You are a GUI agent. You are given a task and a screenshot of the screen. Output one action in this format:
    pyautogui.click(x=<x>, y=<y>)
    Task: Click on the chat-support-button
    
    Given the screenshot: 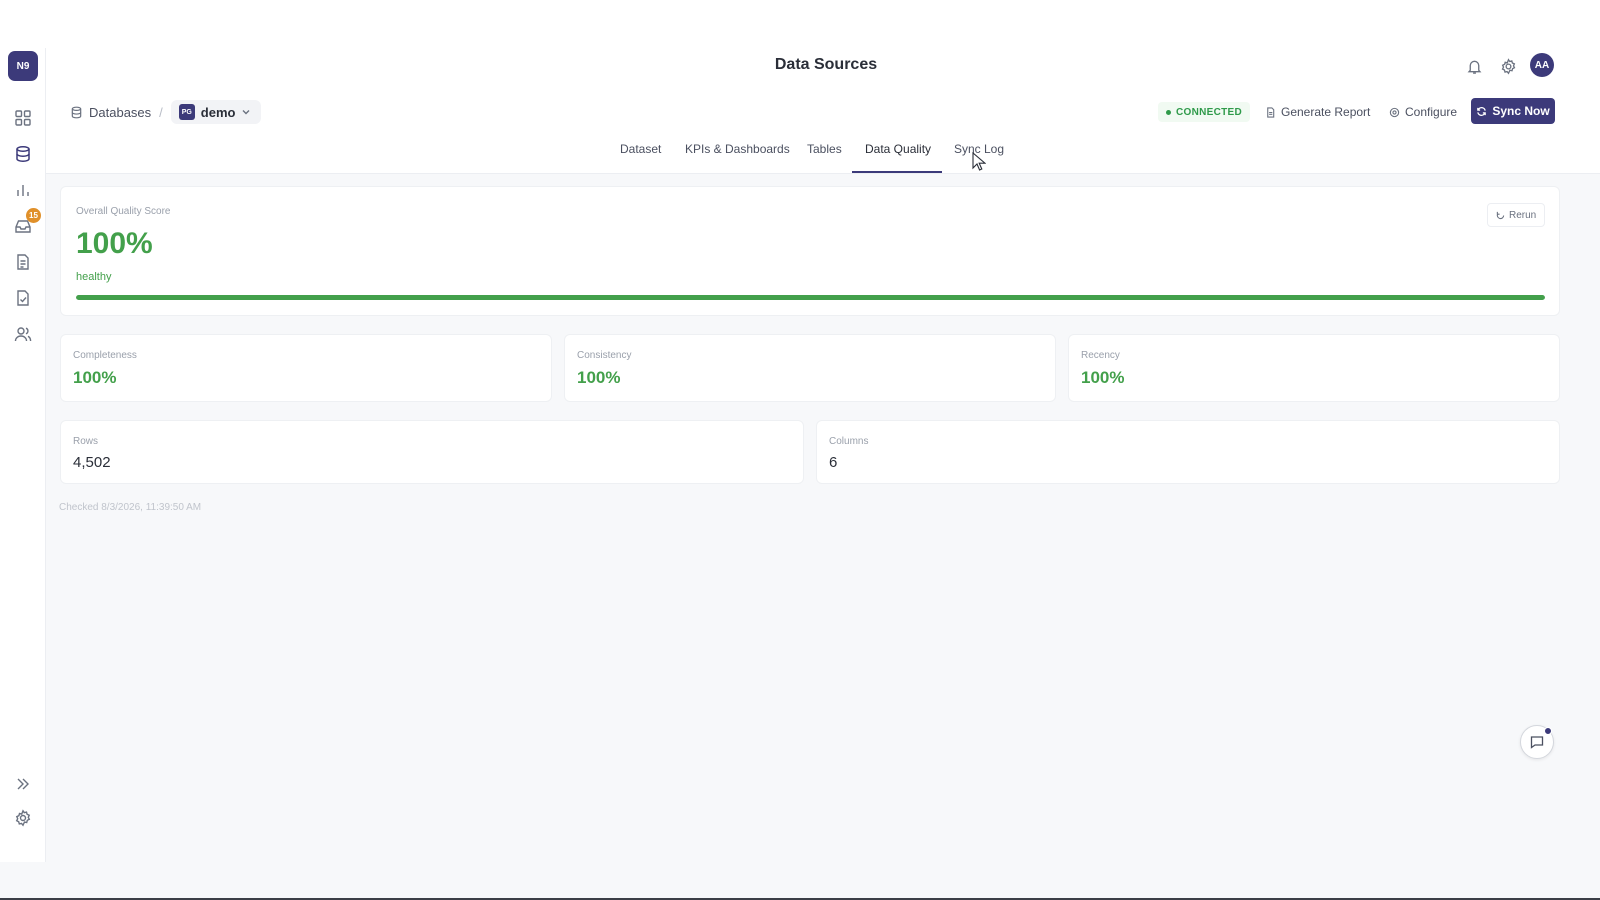 What is the action you would take?
    pyautogui.click(x=1537, y=742)
    